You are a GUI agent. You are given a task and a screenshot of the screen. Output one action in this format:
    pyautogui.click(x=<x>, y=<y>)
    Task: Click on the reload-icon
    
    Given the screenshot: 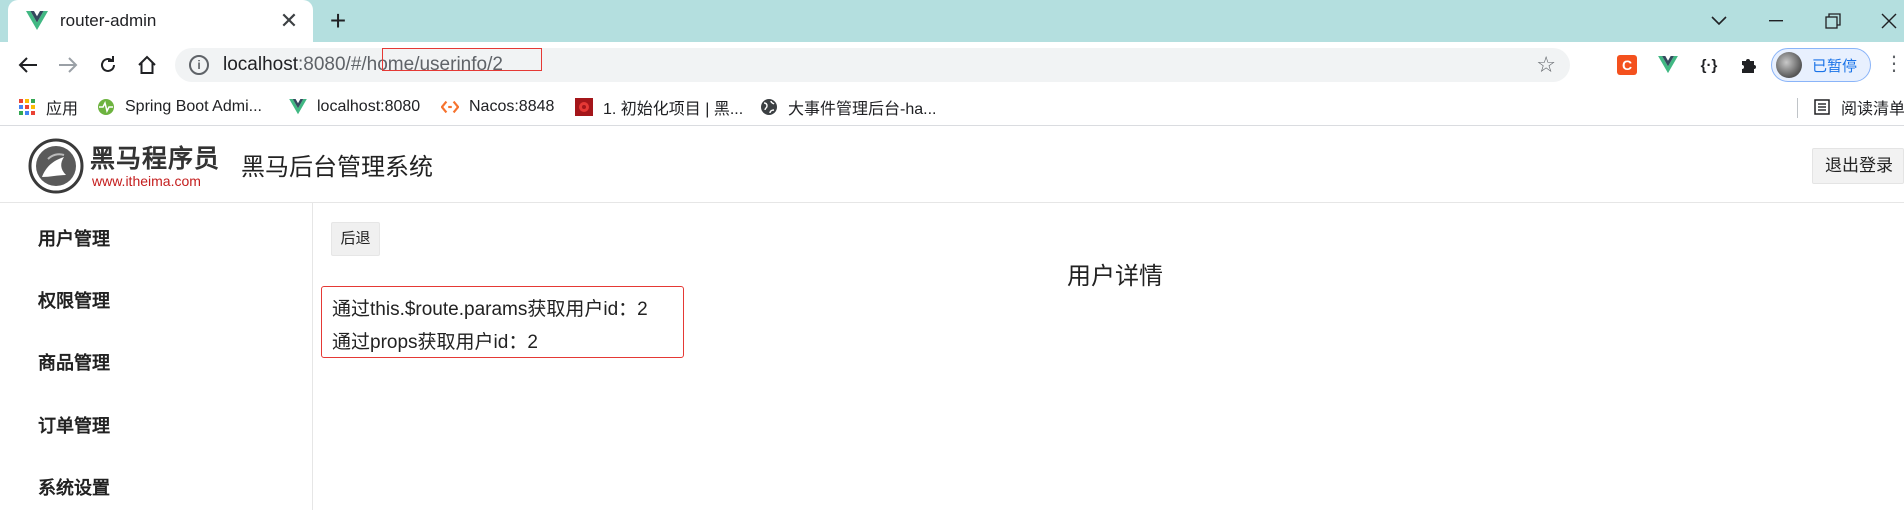 What is the action you would take?
    pyautogui.click(x=108, y=65)
    